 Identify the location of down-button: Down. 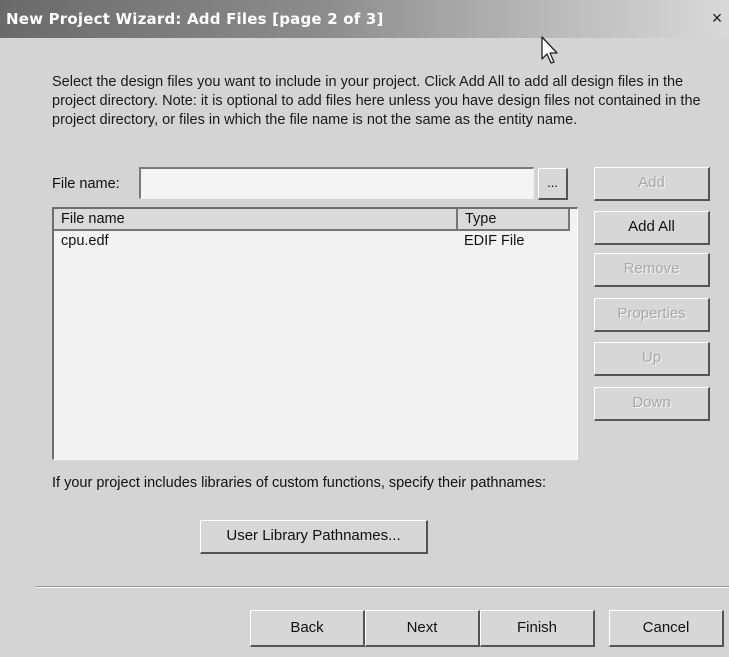
(652, 404).